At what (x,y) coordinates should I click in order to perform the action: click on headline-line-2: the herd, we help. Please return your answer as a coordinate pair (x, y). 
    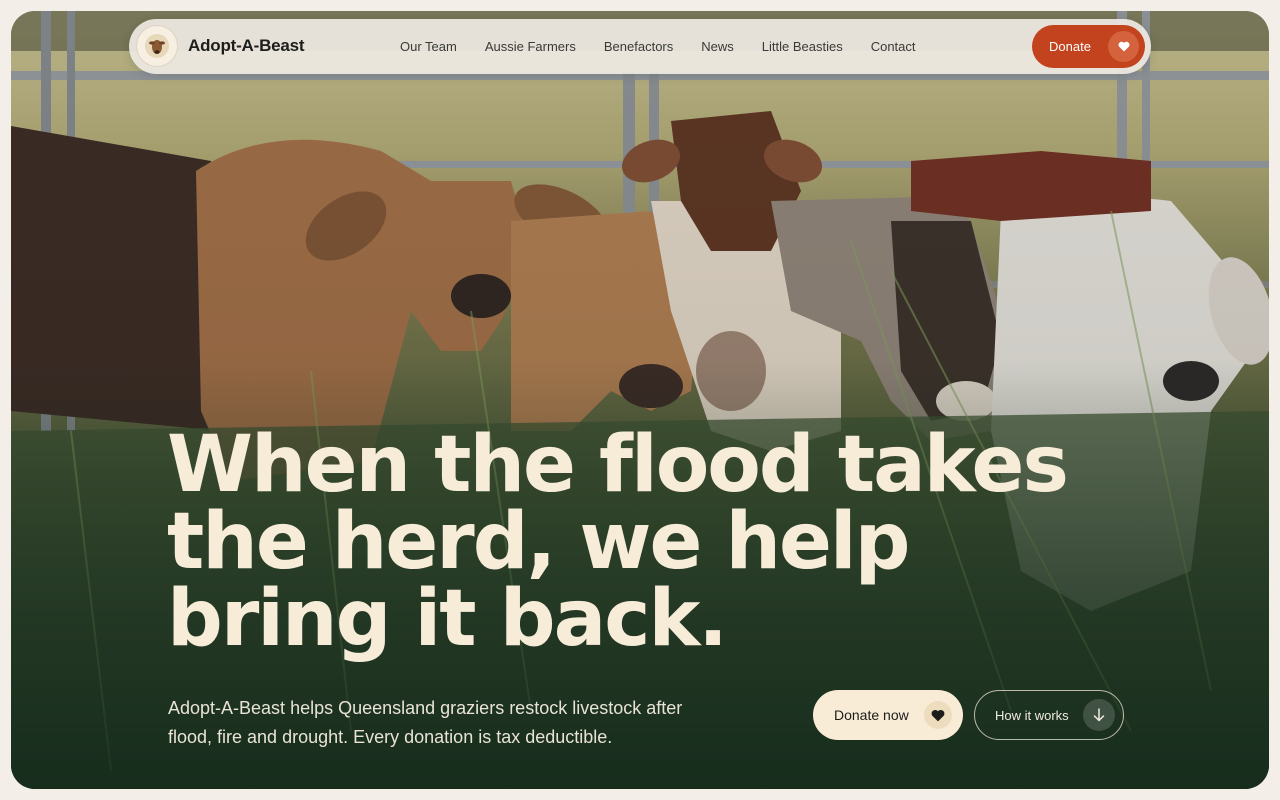
    Looking at the image, I should click on (539, 542).